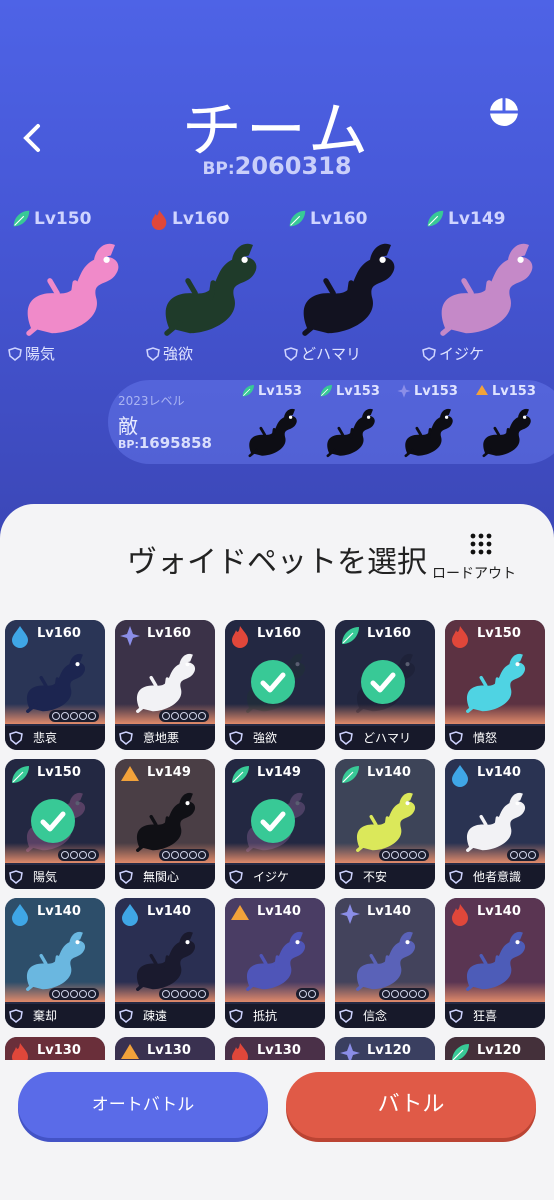 The height and width of the screenshot is (1200, 554). Describe the element at coordinates (385, 963) in the screenshot. I see `pet-card: Lv140 信念` at that location.